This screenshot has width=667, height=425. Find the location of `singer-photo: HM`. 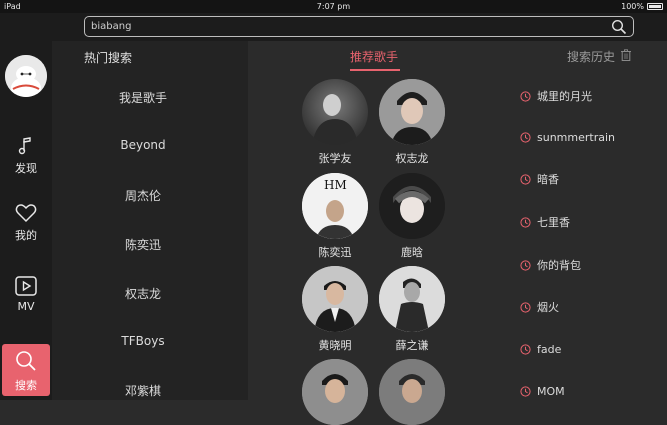

singer-photo: HM is located at coordinates (335, 206).